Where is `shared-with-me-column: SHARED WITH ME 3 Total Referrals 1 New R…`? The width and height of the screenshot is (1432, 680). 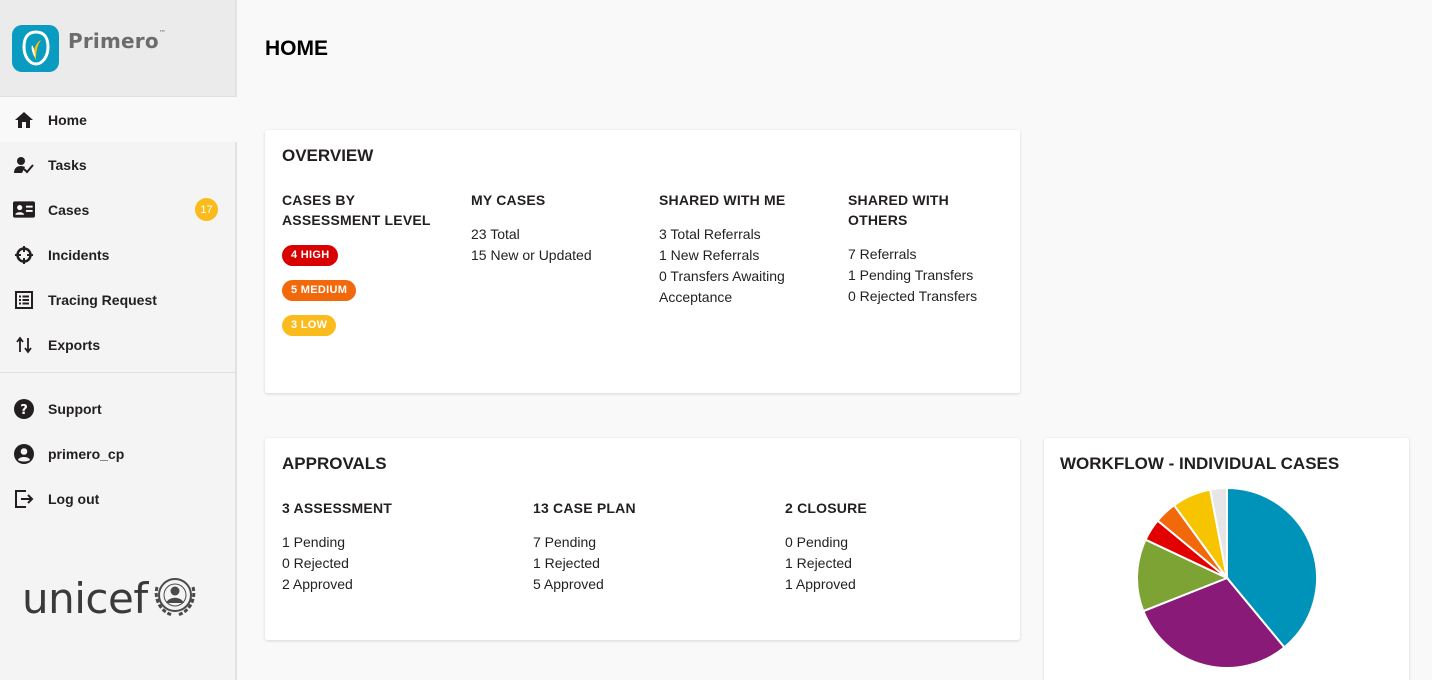 shared-with-me-column: SHARED WITH ME 3 Total Referrals 1 New R… is located at coordinates (746, 249).